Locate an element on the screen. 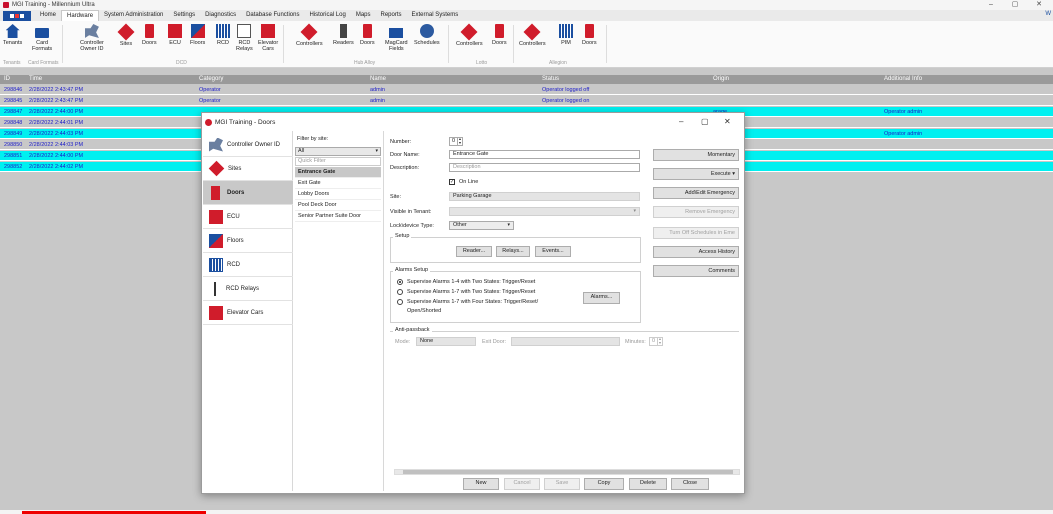  col-additional-info: Additional Info is located at coordinates (903, 79).